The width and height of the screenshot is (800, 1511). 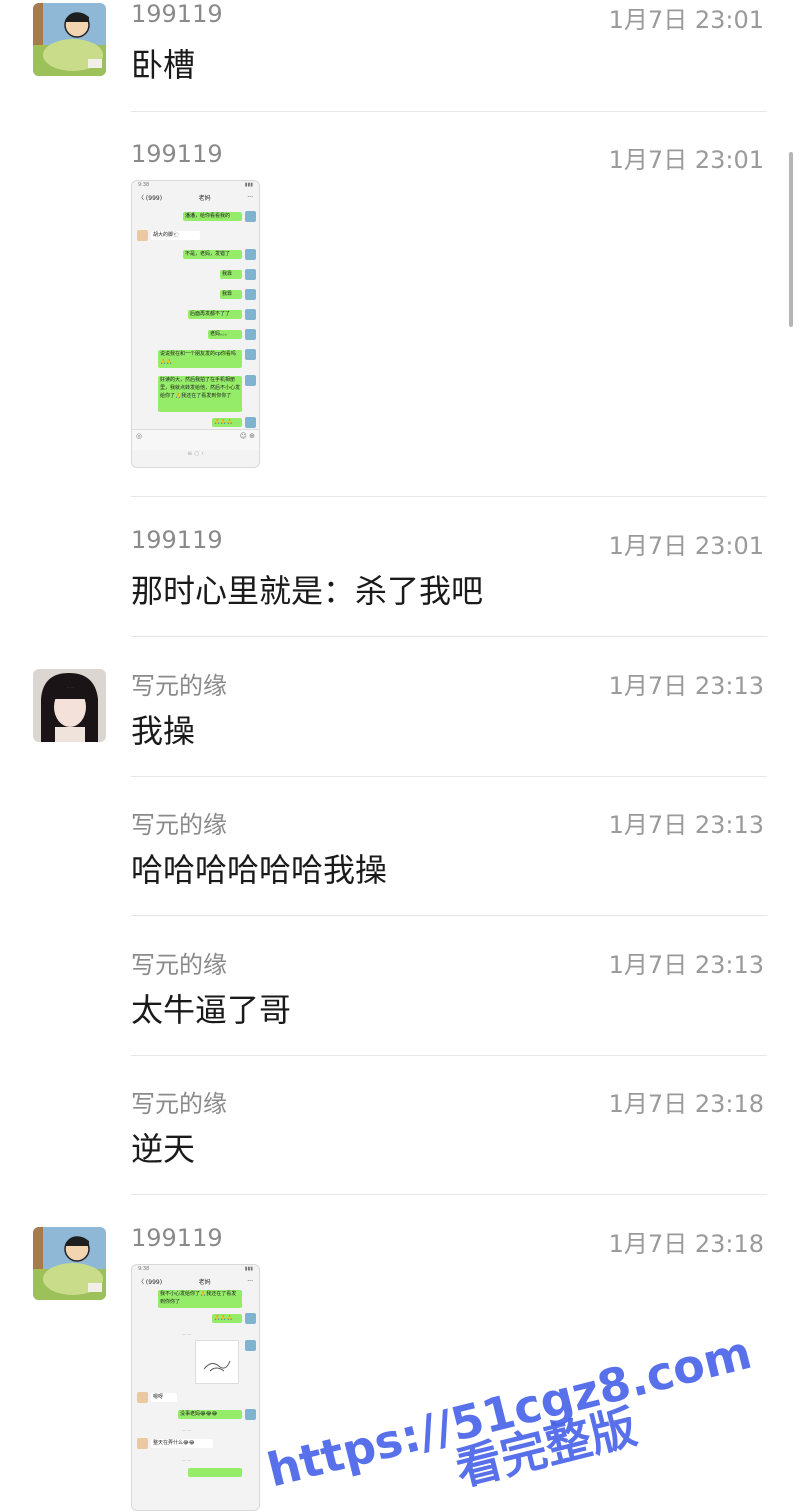 I want to click on bubble: 没事老妈😂😂😂, so click(x=210, y=1414).